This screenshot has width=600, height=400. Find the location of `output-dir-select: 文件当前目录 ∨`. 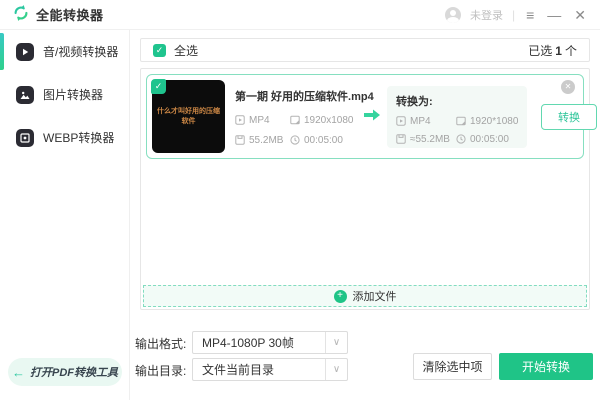

output-dir-select: 文件当前目录 ∨ is located at coordinates (270, 369).